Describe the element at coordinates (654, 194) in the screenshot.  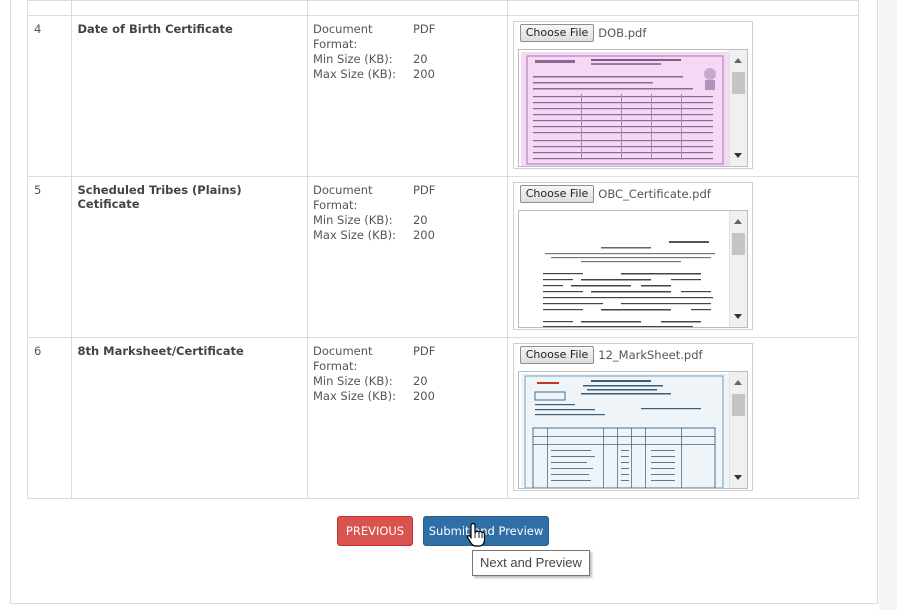
I see `selected-file-name: OBC_Certificate.pdf` at that location.